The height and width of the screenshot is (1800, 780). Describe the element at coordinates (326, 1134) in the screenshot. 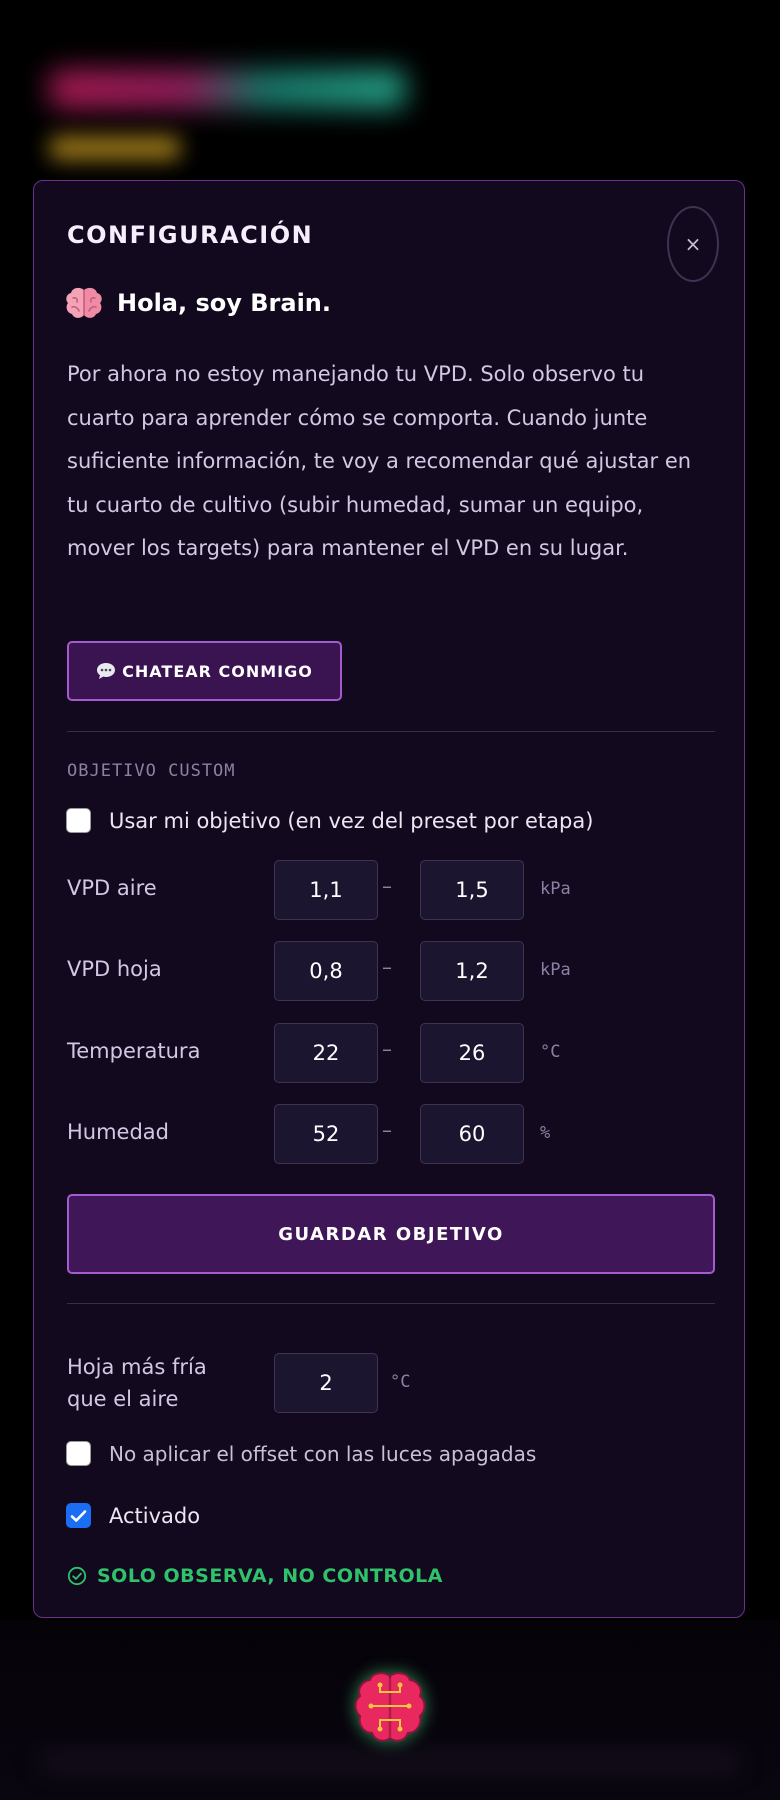

I see `humidity-min-input` at that location.